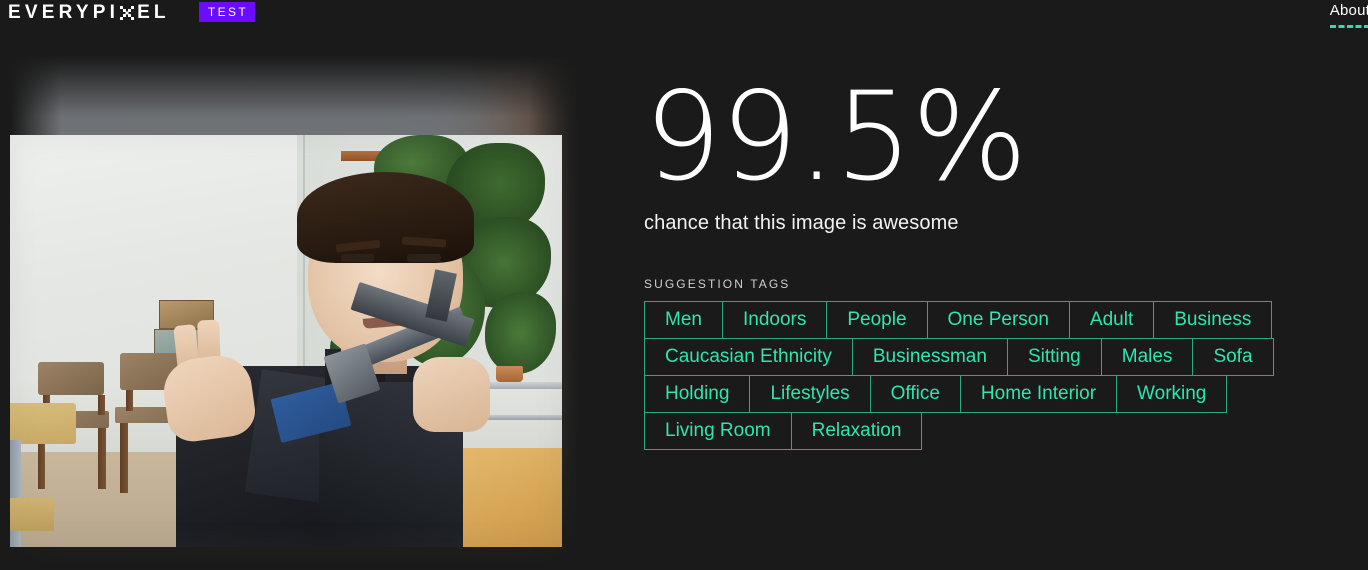 This screenshot has height=570, width=1368. What do you see at coordinates (64, 12) in the screenshot?
I see `logo-text-before: EVERYPI` at bounding box center [64, 12].